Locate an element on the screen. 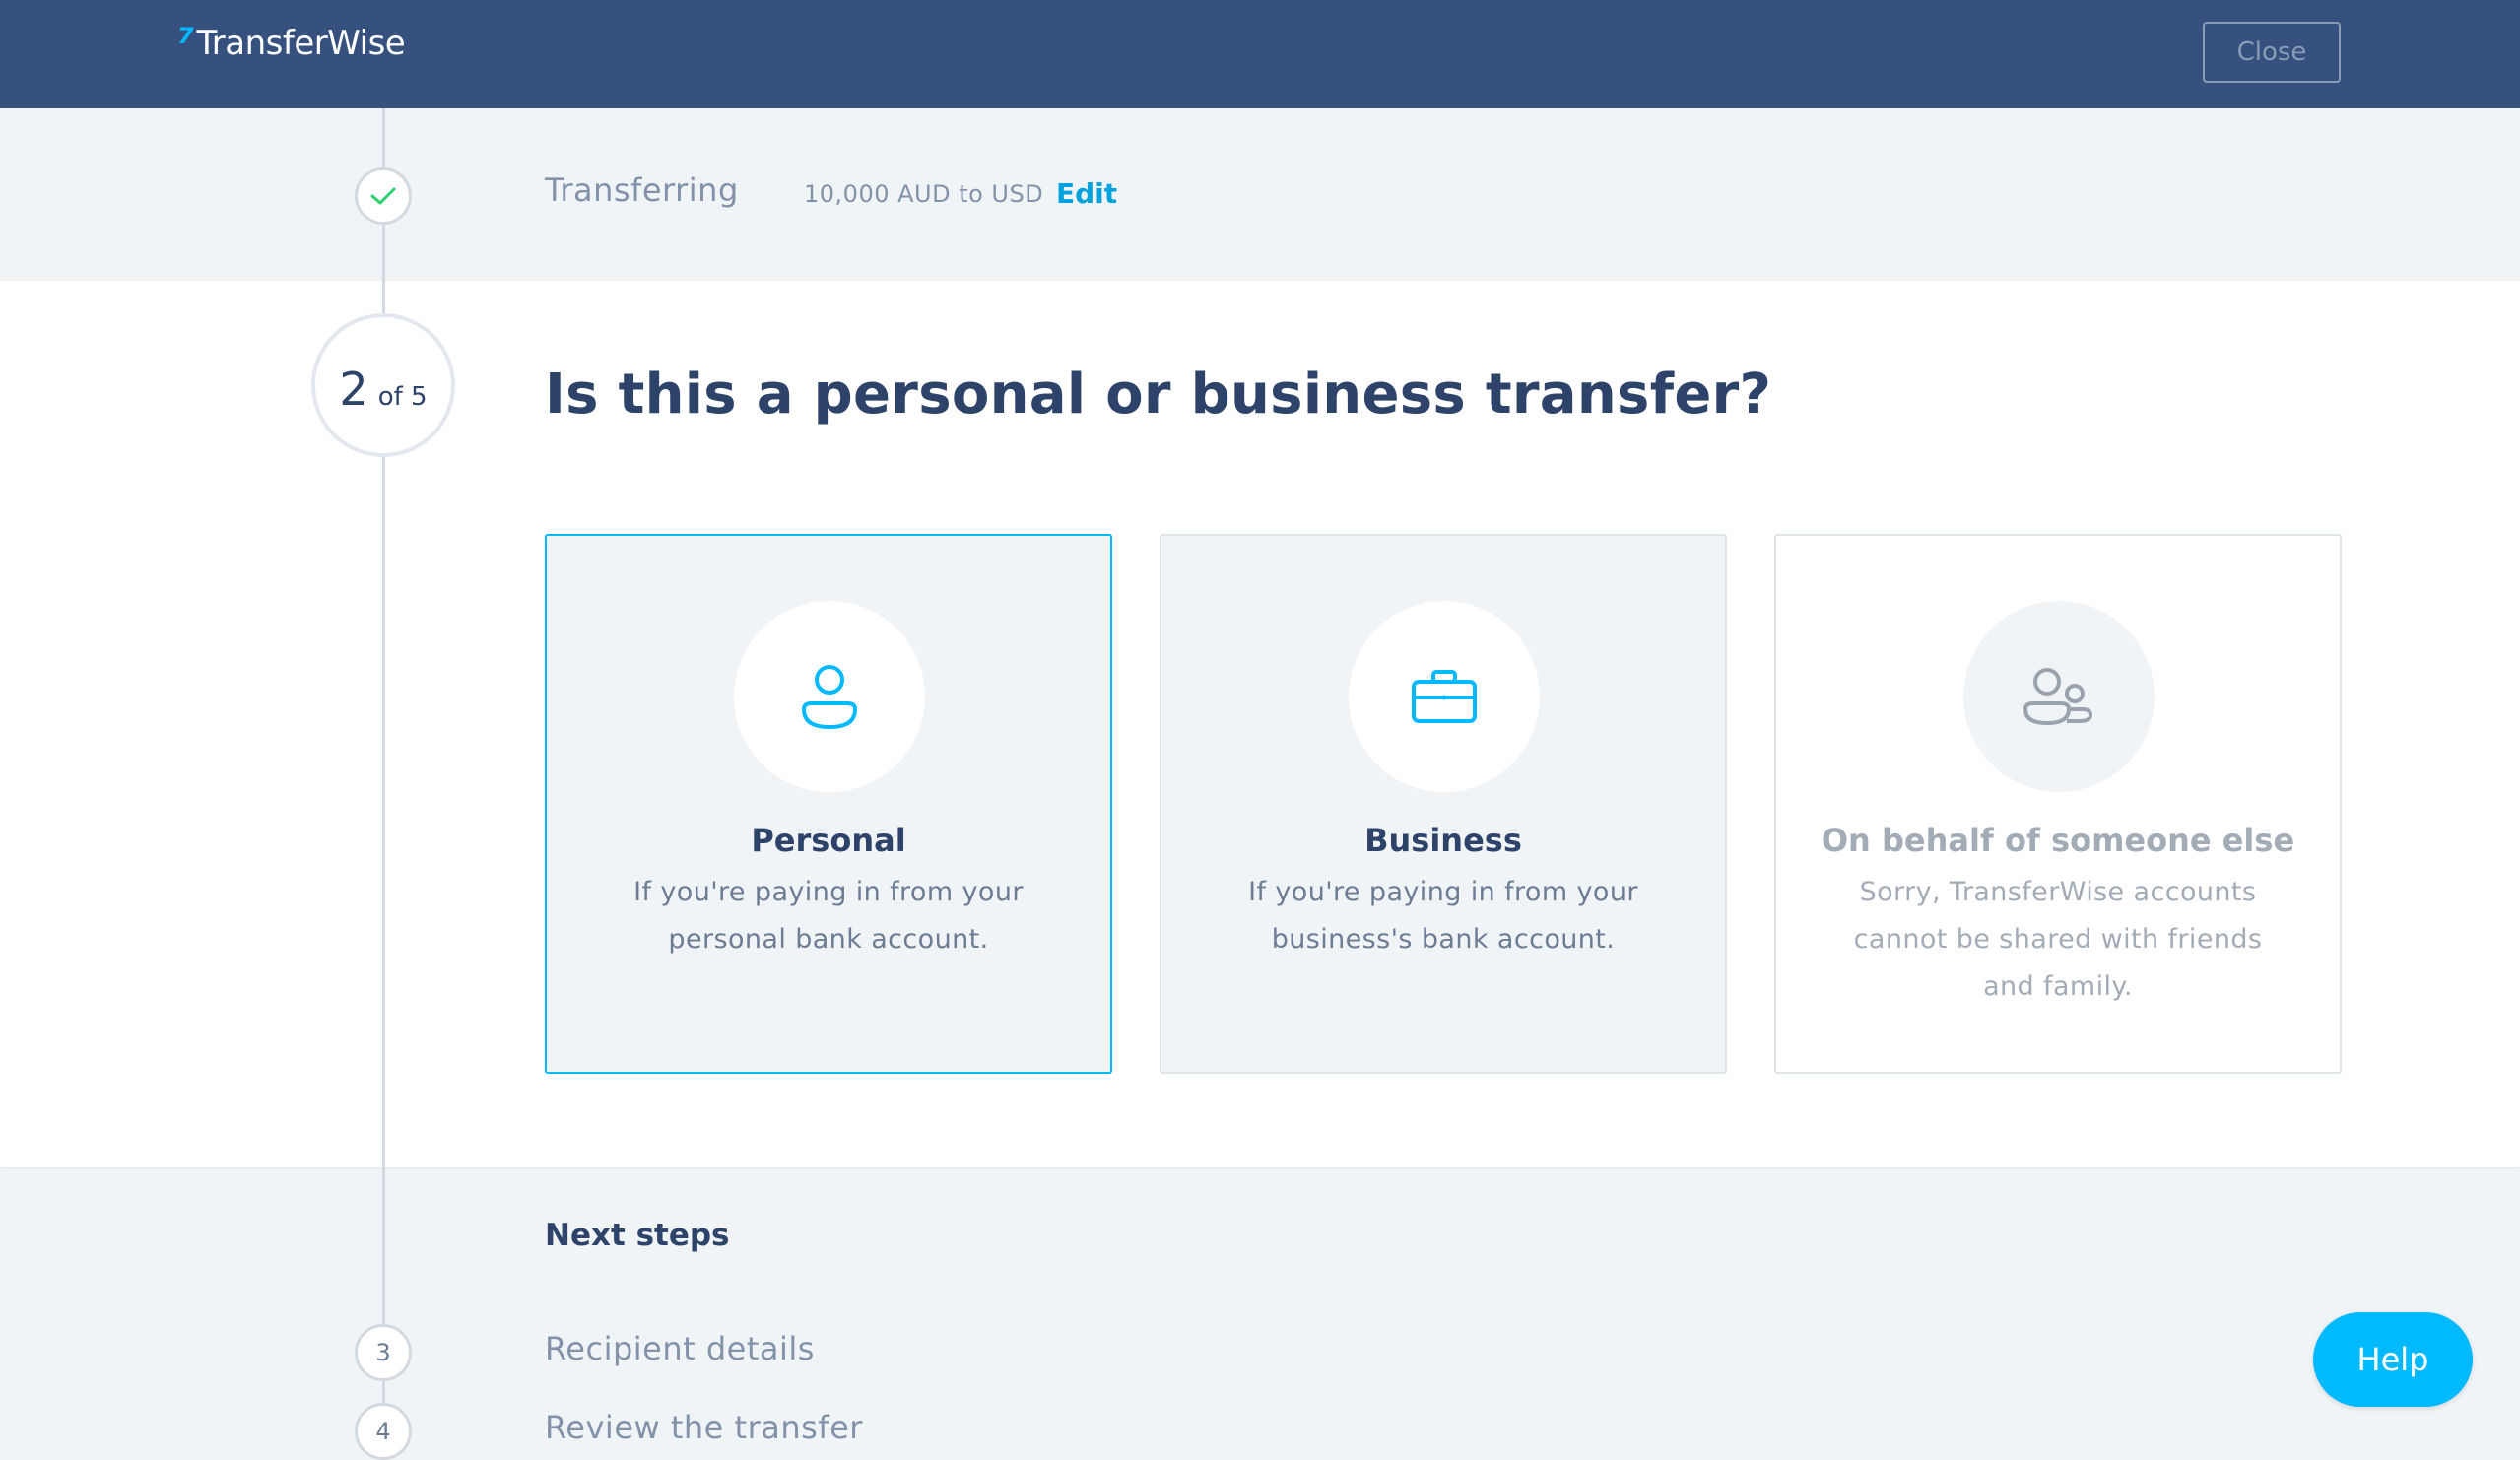 The width and height of the screenshot is (2520, 1460). edit-link: Edit is located at coordinates (1086, 194).